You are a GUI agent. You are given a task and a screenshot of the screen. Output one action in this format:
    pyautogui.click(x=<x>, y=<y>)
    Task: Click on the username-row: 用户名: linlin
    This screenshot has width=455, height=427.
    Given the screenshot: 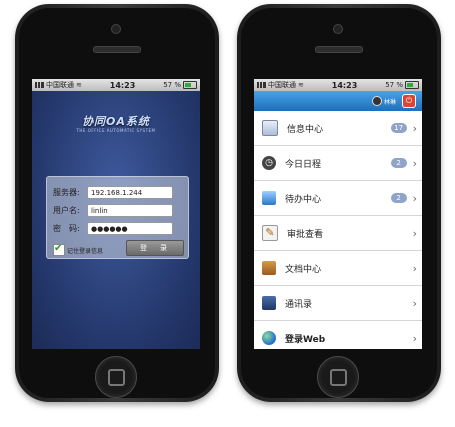 What is the action you would take?
    pyautogui.click(x=113, y=210)
    